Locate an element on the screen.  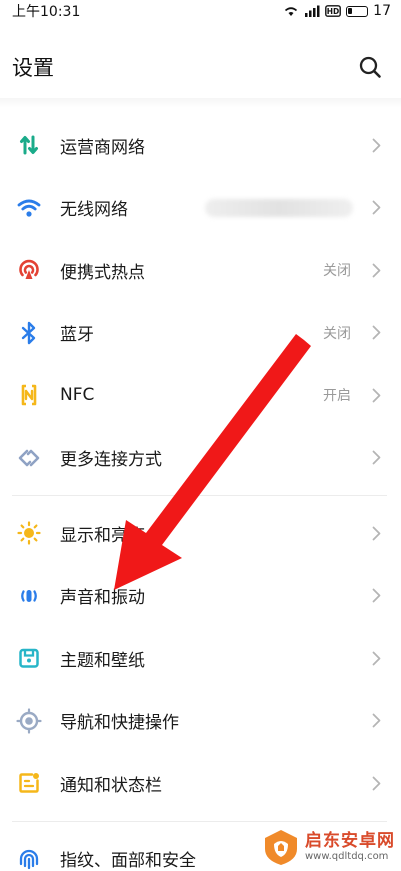
notification-icon is located at coordinates (29, 783).